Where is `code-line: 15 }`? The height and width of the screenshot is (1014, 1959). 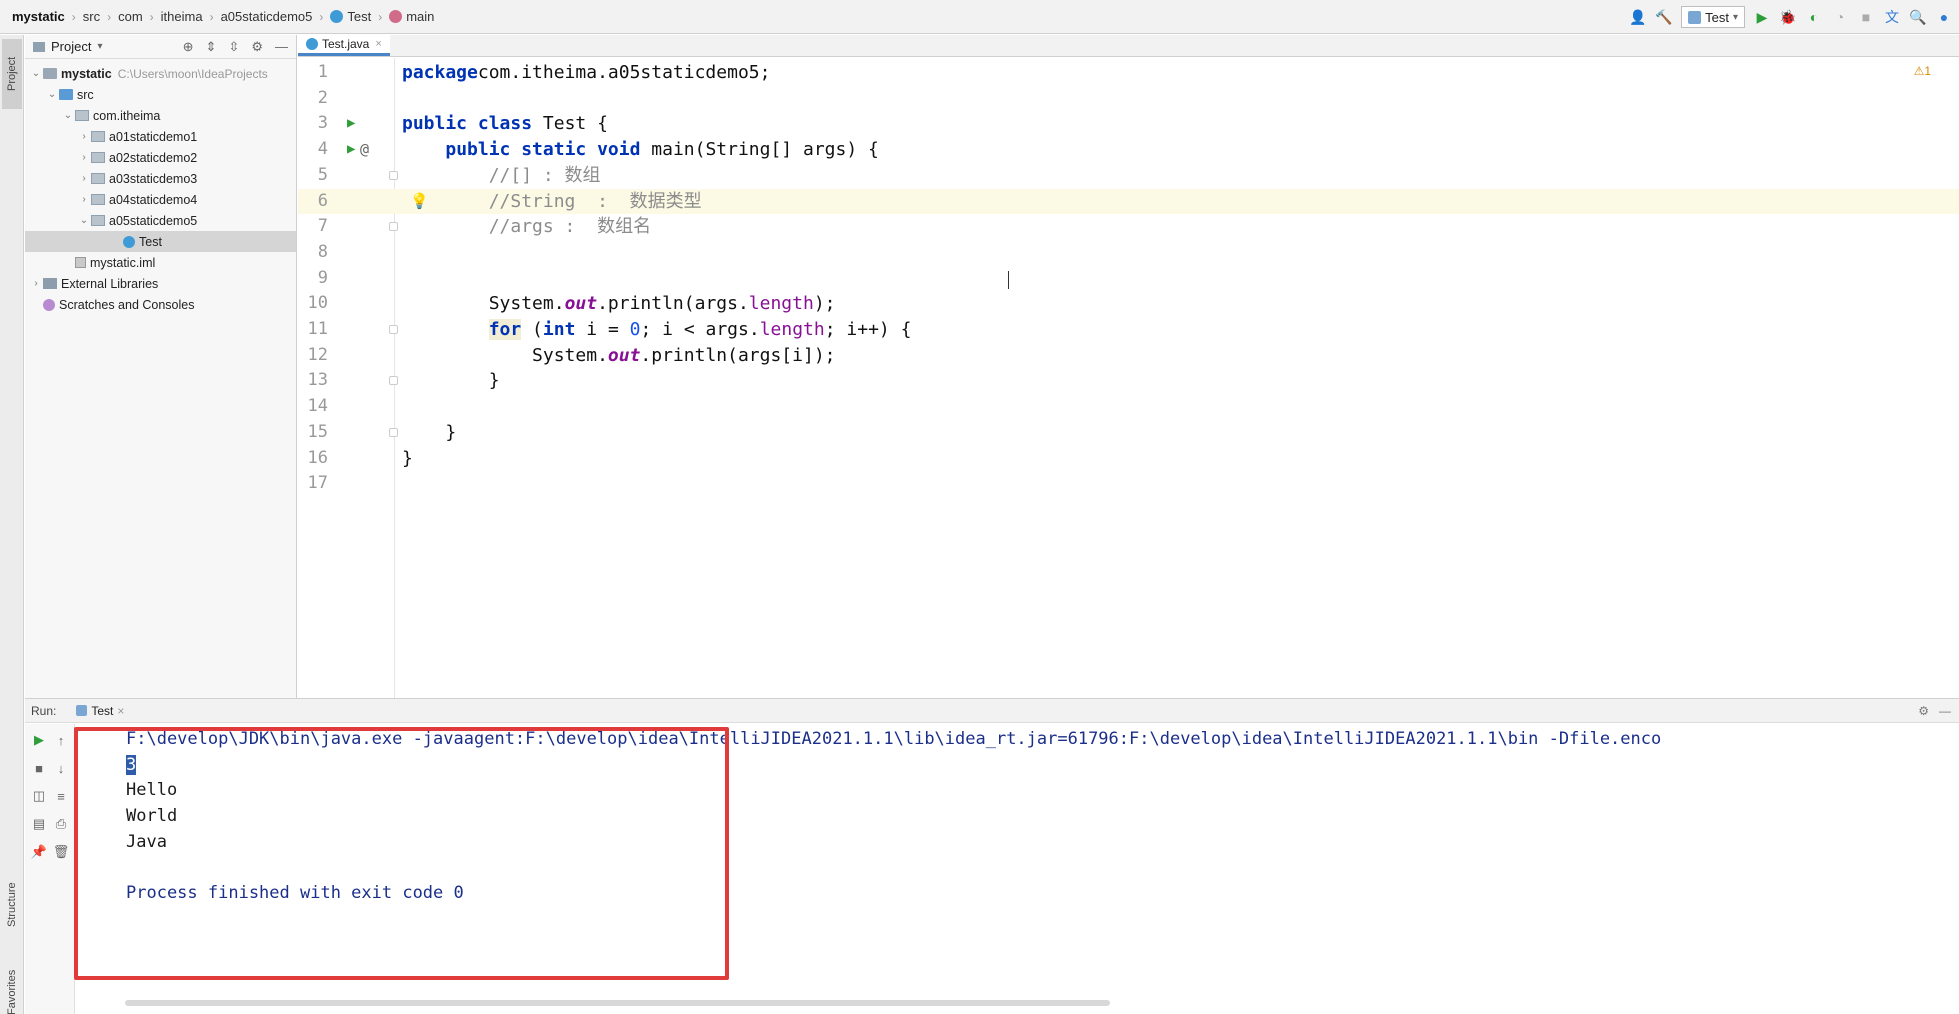 code-line: 15 } is located at coordinates (1128, 433).